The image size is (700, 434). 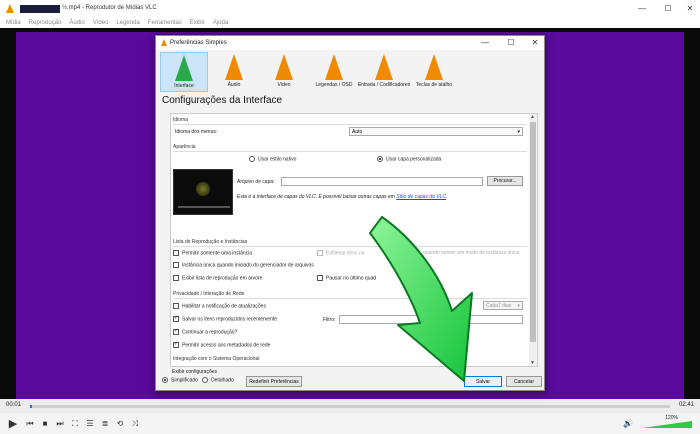 What do you see at coordinates (485, 42) in the screenshot?
I see `dialog-minimize-button: —` at bounding box center [485, 42].